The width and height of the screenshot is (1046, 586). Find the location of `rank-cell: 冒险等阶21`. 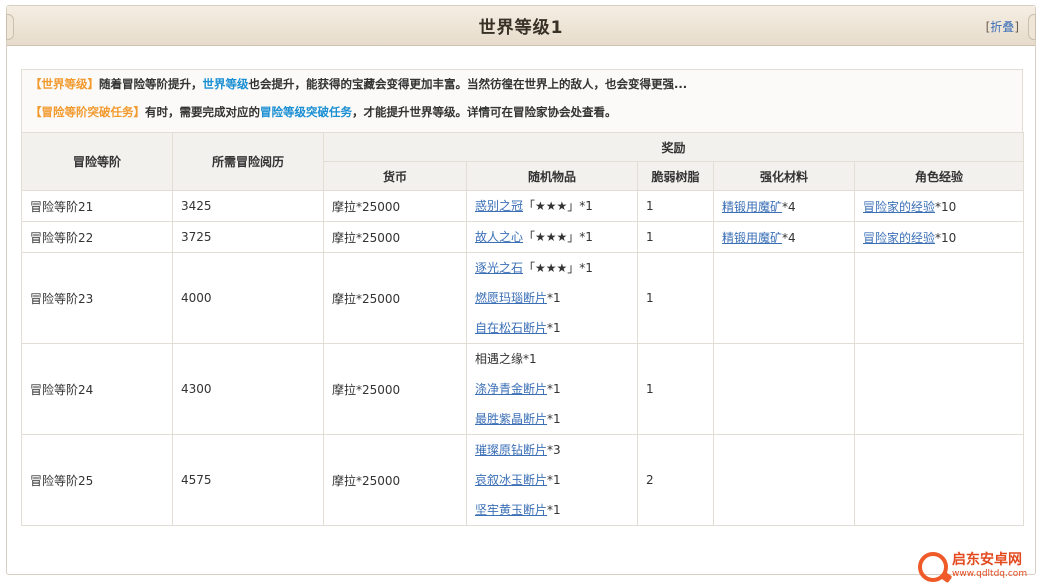

rank-cell: 冒险等阶21 is located at coordinates (97, 206).